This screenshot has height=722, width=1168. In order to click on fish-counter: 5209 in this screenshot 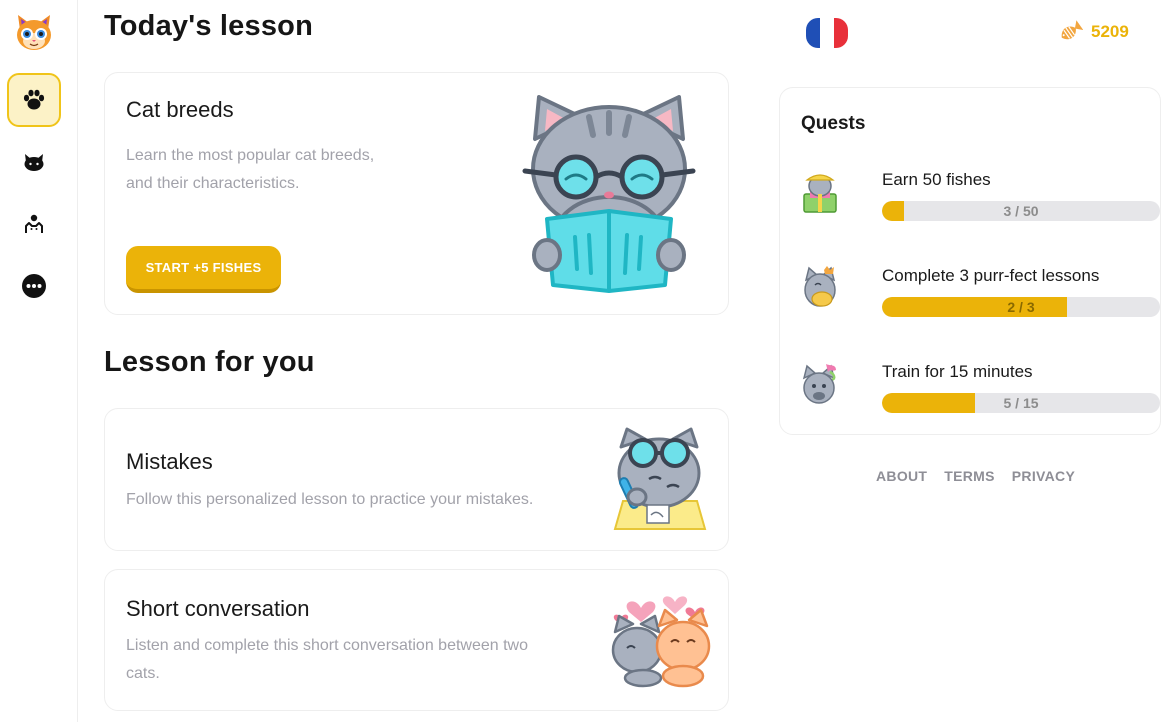, I will do `click(1093, 32)`.